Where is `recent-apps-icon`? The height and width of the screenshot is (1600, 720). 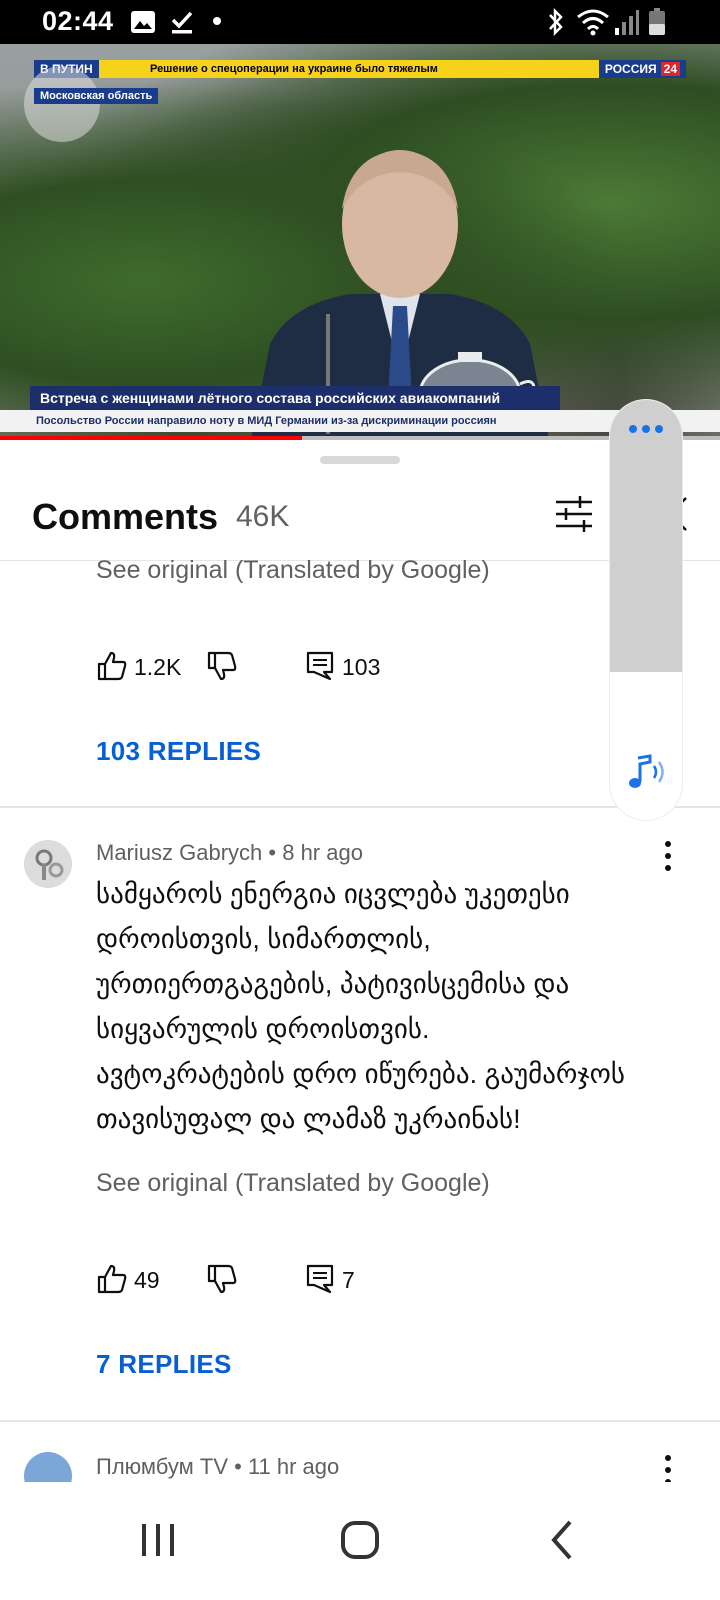
recent-apps-icon is located at coordinates (158, 1540).